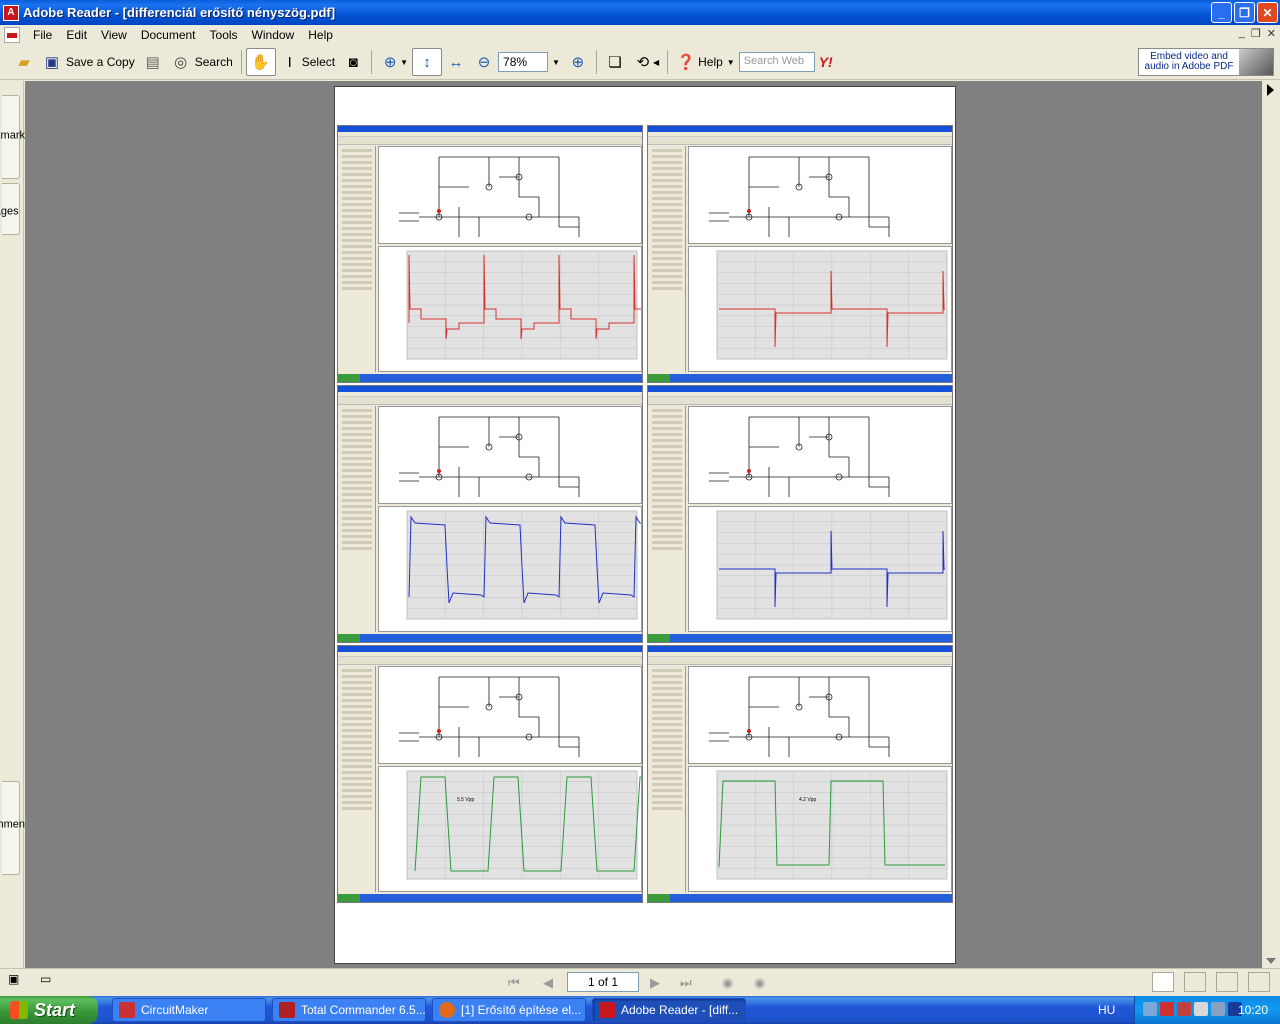 The height and width of the screenshot is (1024, 1280). What do you see at coordinates (603, 982) in the screenshot?
I see `page-number-field: 1 of 1` at bounding box center [603, 982].